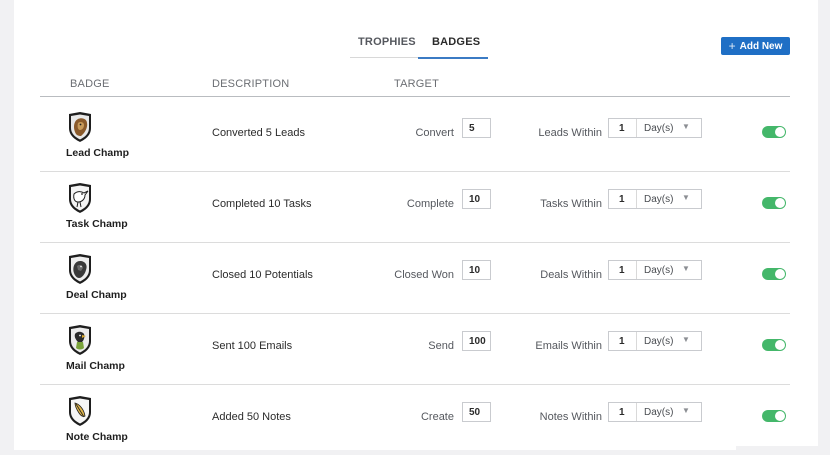 The height and width of the screenshot is (455, 830). Describe the element at coordinates (456, 42) in the screenshot. I see `tab-badges: BADGES` at that location.